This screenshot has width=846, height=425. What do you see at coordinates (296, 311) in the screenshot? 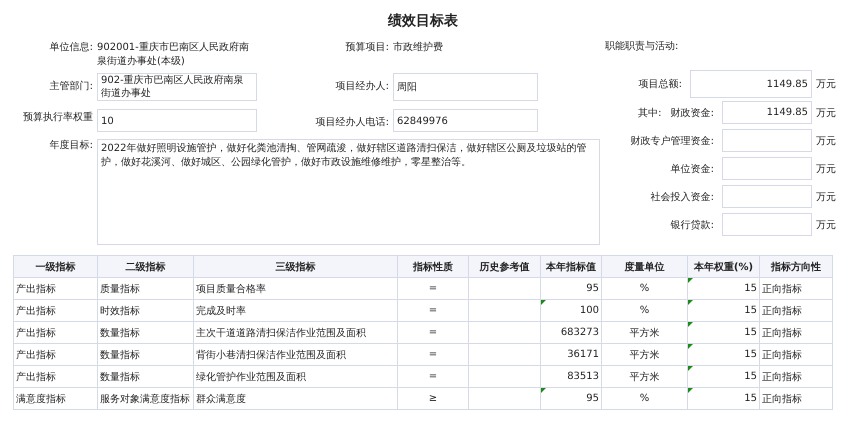
I see `table-cell: 完成及时率` at bounding box center [296, 311].